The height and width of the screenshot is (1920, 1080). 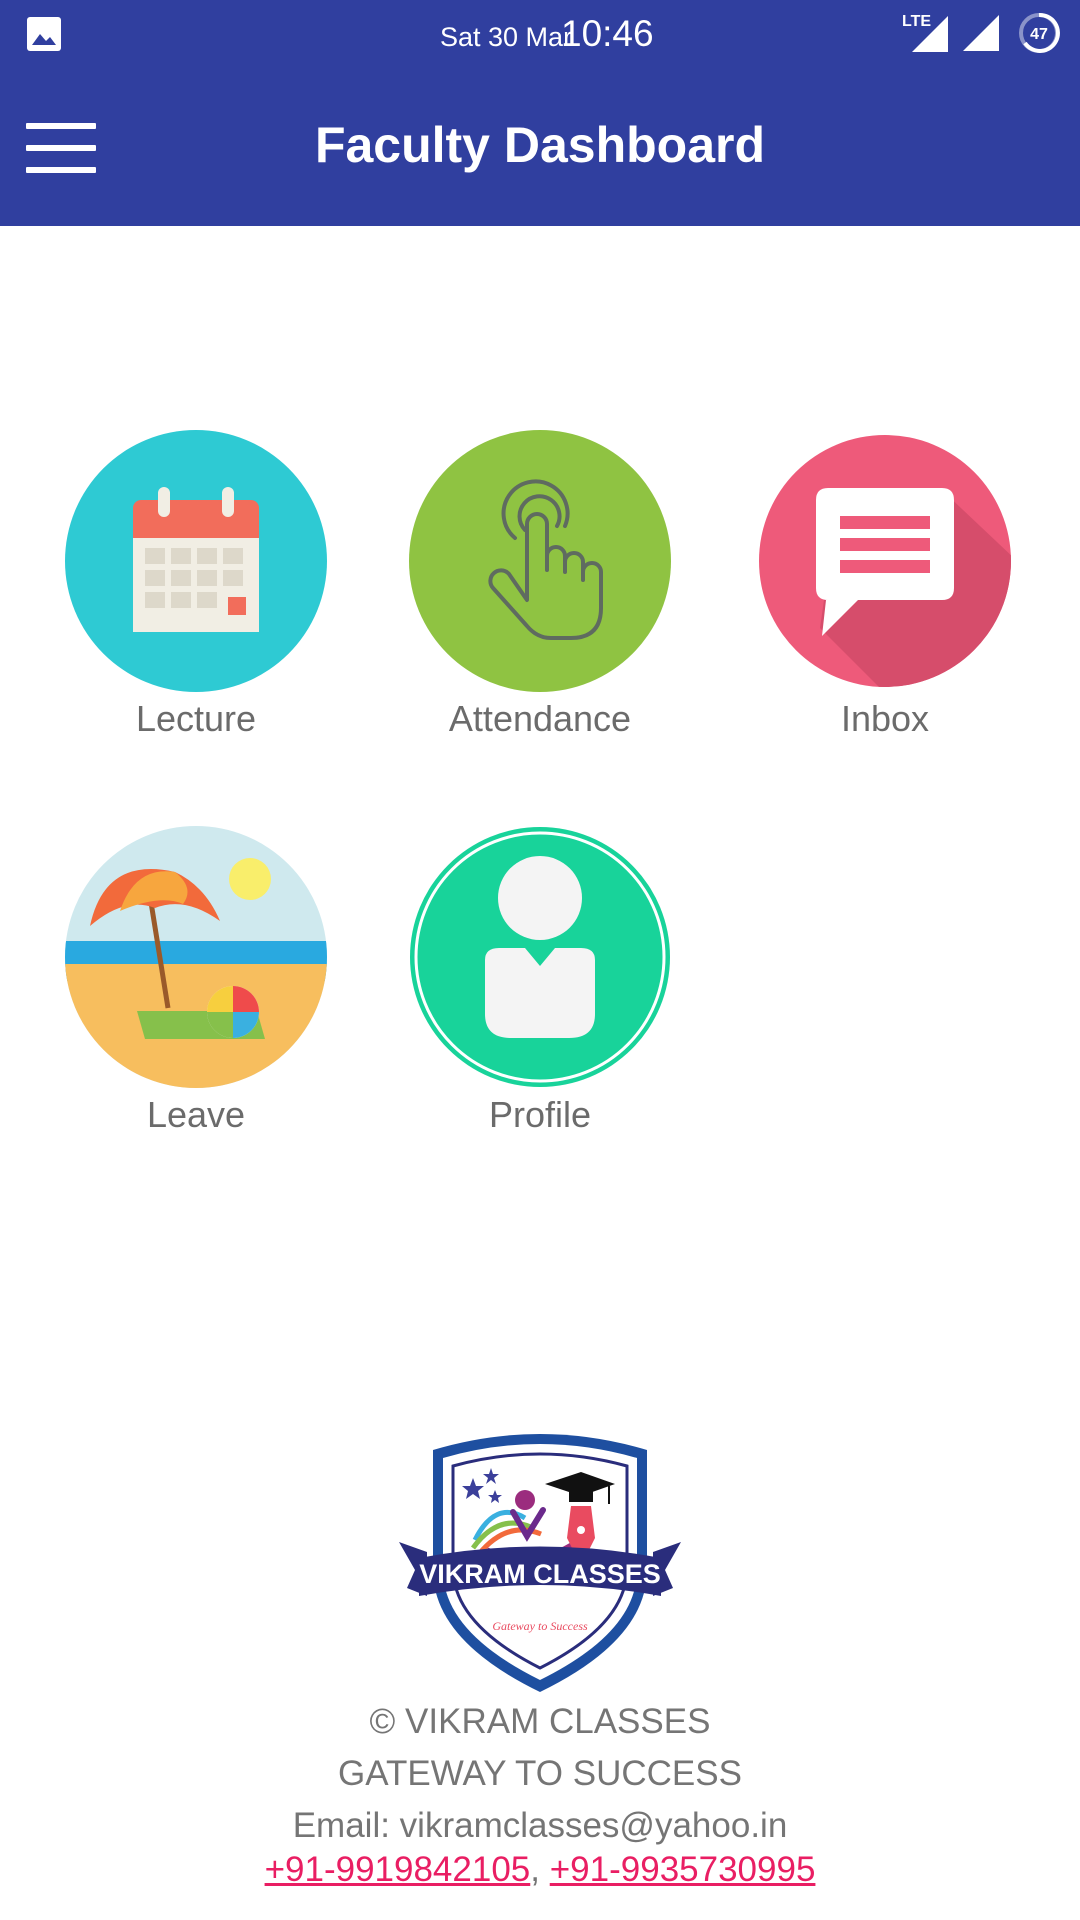 I want to click on tile-label: Profile, so click(x=540, y=1114).